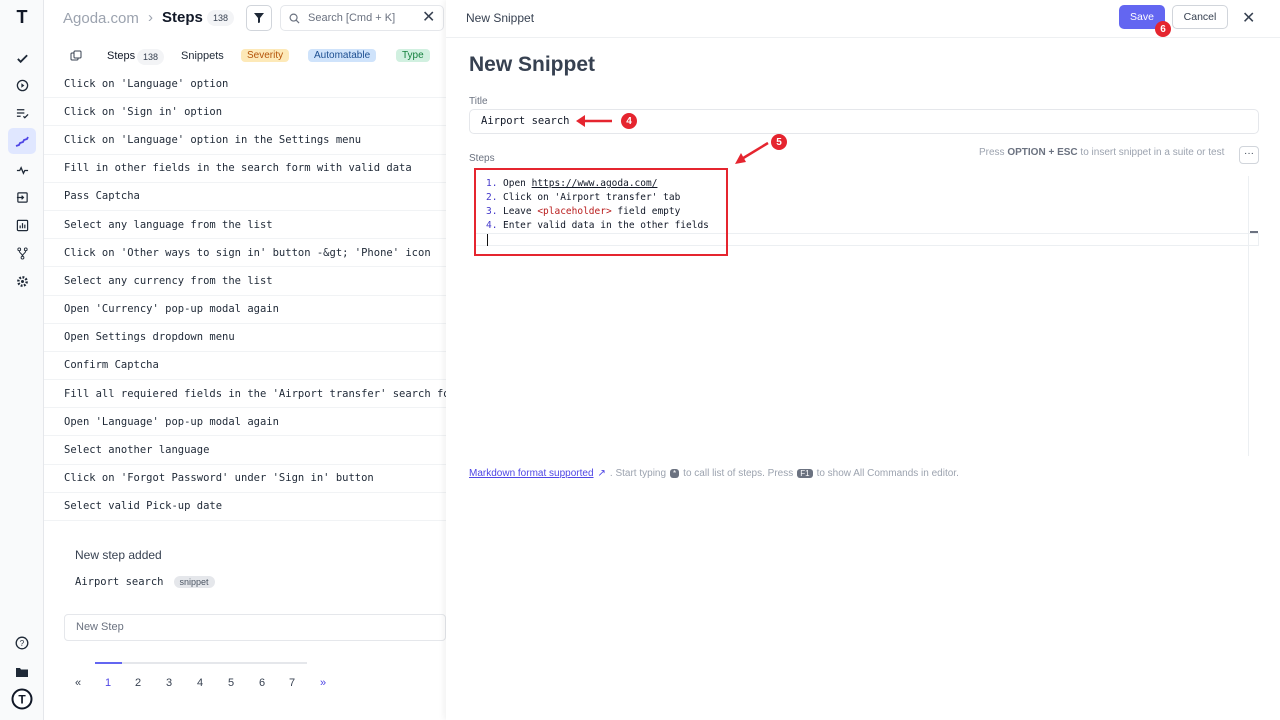  I want to click on annotation-marker-5: 5, so click(779, 142).